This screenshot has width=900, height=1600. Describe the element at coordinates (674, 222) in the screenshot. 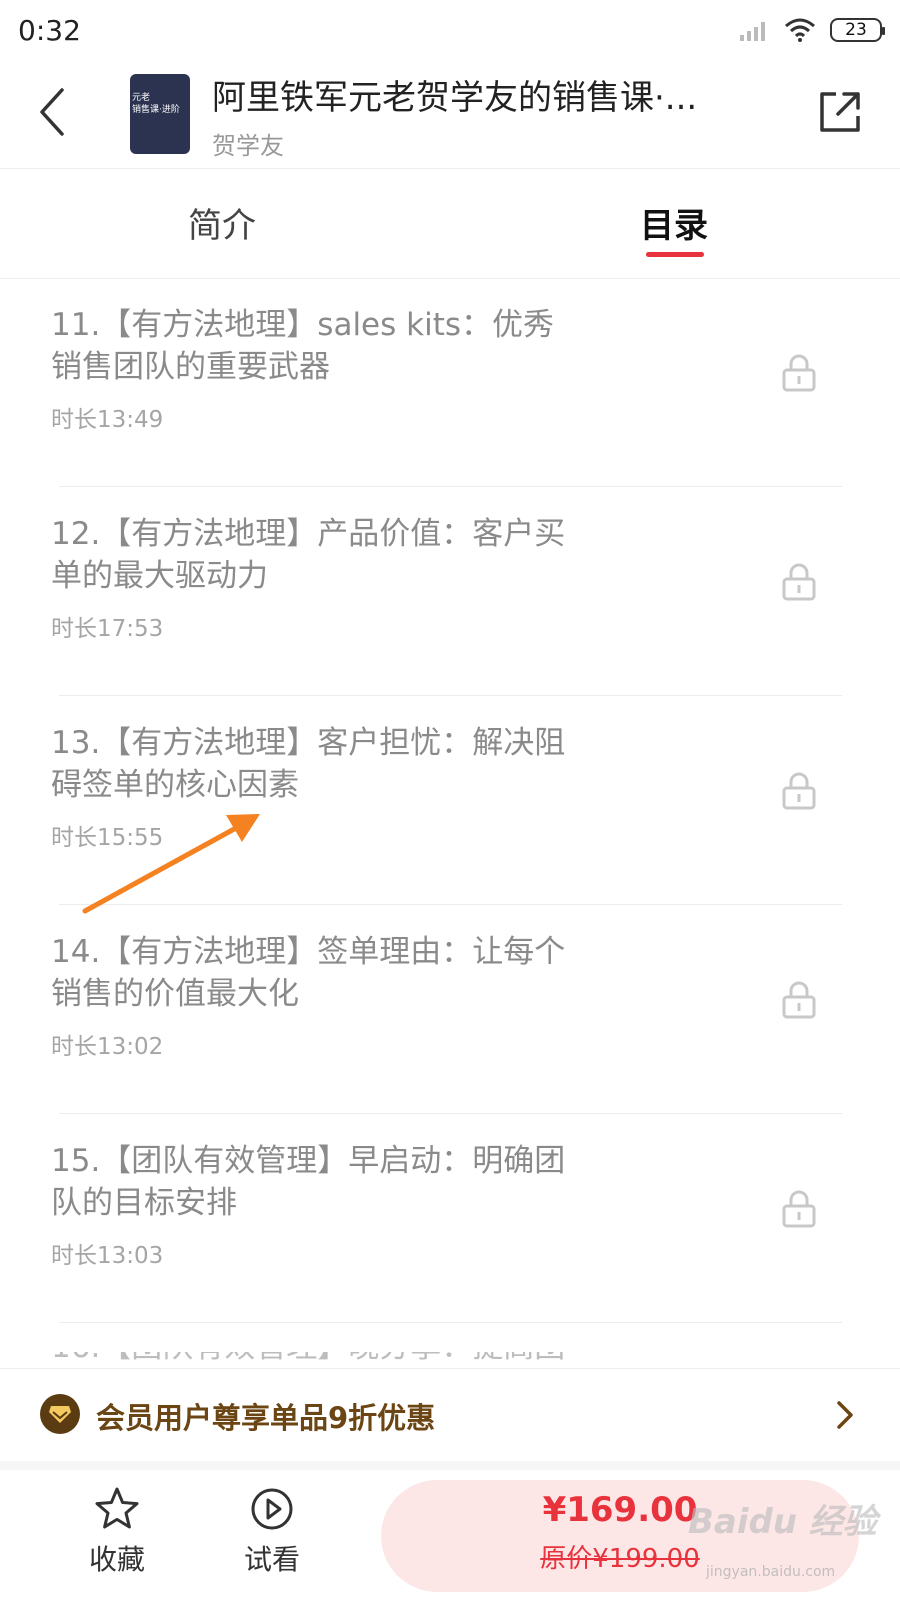

I see `tab-catalog: 目录` at that location.